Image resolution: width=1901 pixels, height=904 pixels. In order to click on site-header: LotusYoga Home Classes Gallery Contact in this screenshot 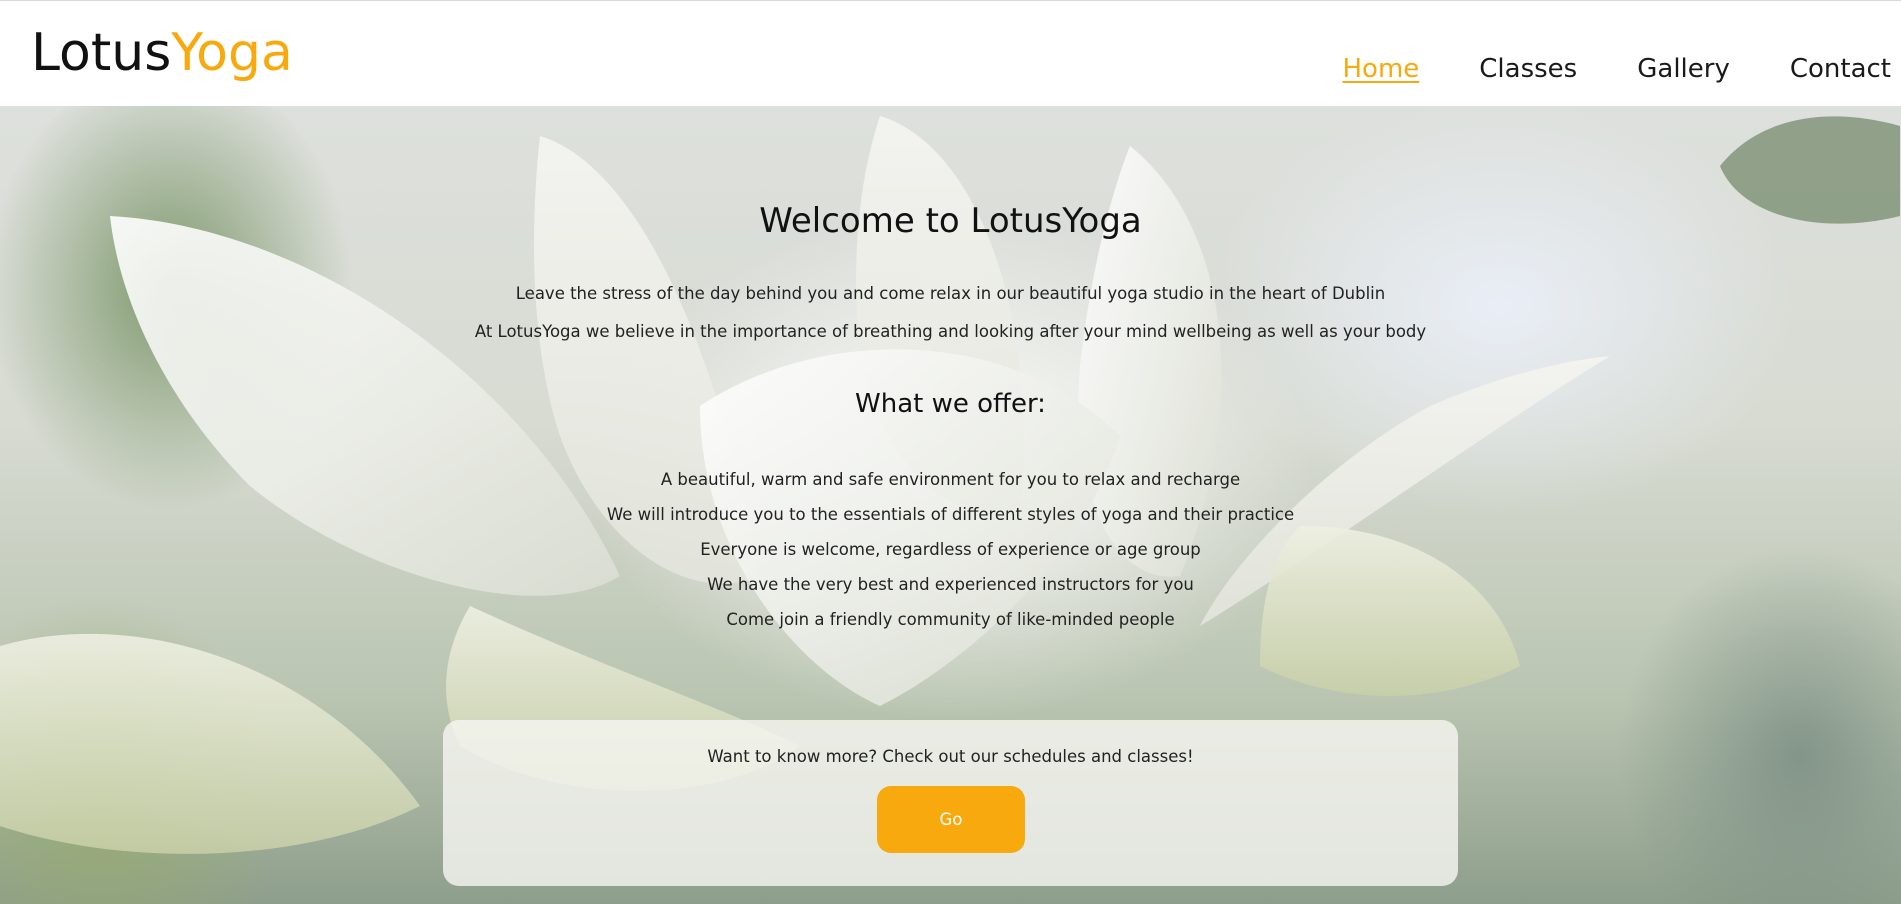, I will do `click(950, 53)`.